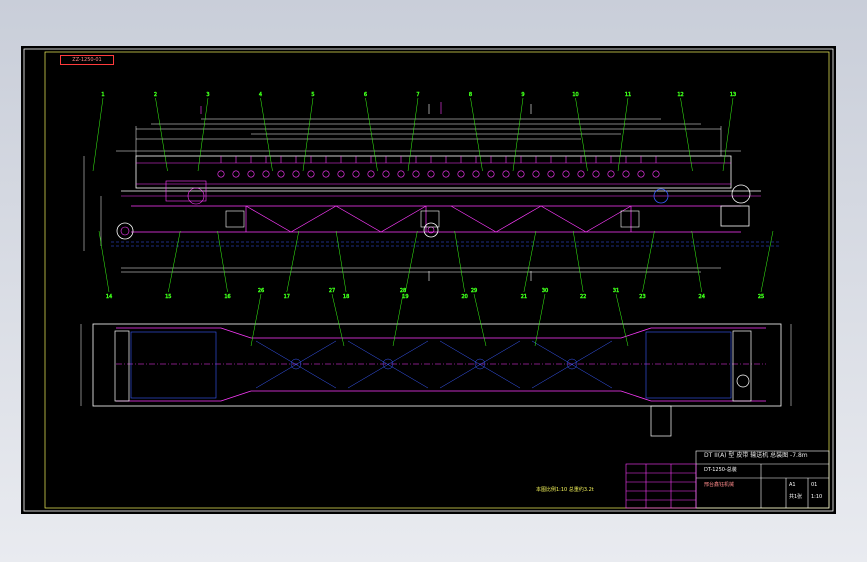 The image size is (867, 562). I want to click on part-balloon: 18, so click(346, 297).